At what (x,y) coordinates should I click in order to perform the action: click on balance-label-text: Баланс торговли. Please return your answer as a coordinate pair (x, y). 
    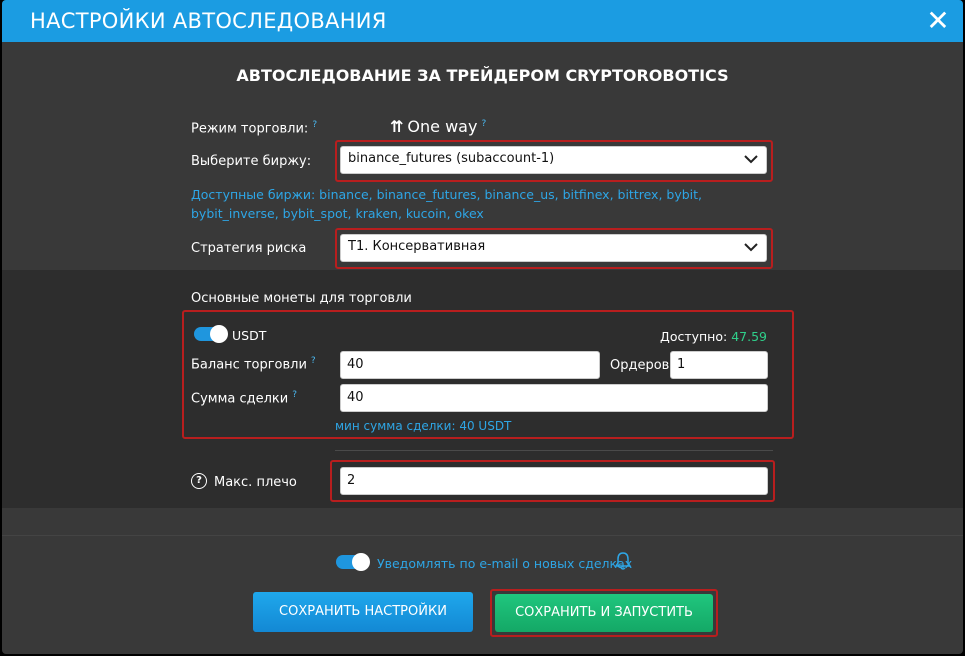
    Looking at the image, I should click on (249, 365).